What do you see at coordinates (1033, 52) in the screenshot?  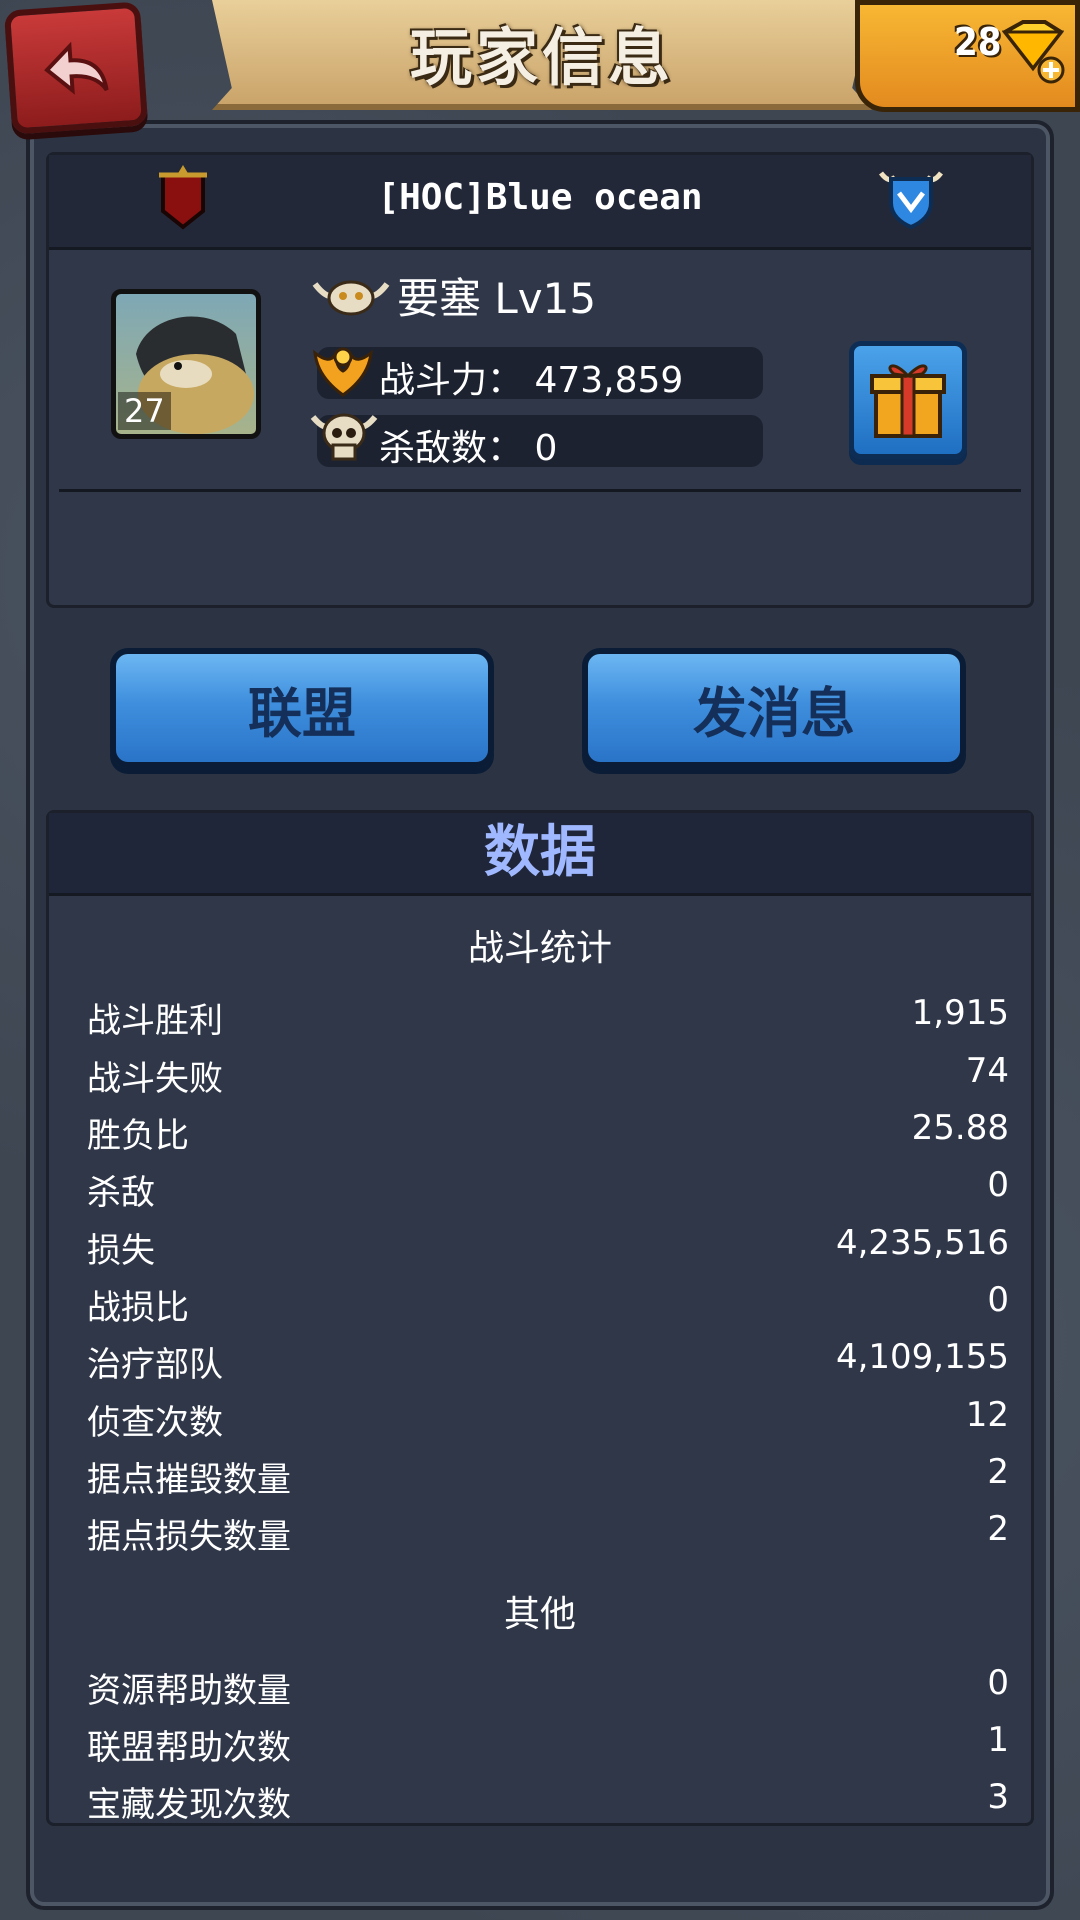 I see `gem-icon` at bounding box center [1033, 52].